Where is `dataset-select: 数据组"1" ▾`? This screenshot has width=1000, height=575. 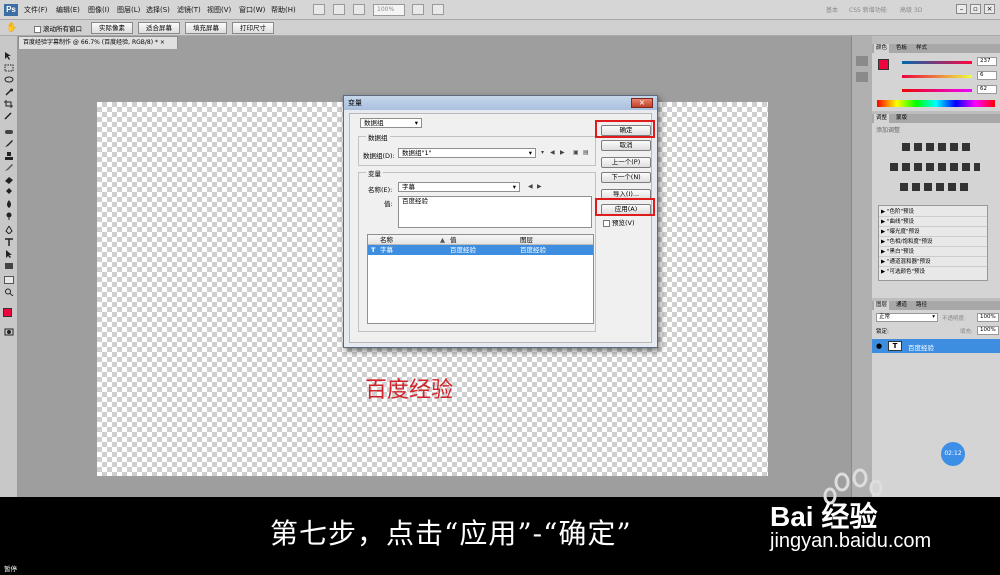
dataset-select: 数据组"1" ▾ is located at coordinates (467, 153).